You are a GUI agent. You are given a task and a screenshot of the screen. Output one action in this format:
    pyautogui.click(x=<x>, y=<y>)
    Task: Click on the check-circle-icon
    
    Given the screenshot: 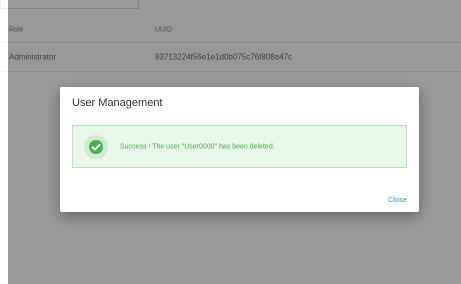 What is the action you would take?
    pyautogui.click(x=96, y=147)
    